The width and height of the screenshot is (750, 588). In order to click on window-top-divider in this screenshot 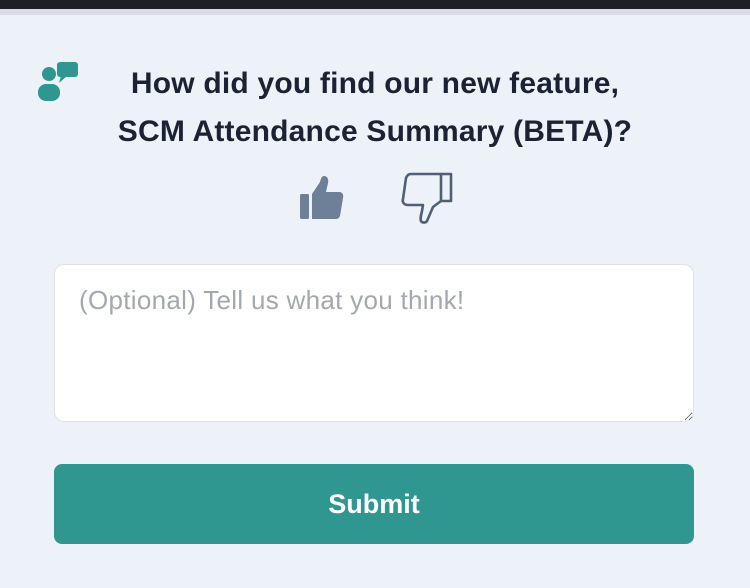, I will do `click(375, 12)`.